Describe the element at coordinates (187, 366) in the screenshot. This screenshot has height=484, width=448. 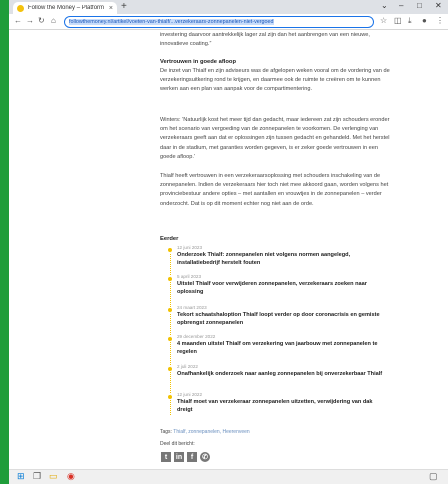
I see `item-date: 2 juli 2022` at that location.